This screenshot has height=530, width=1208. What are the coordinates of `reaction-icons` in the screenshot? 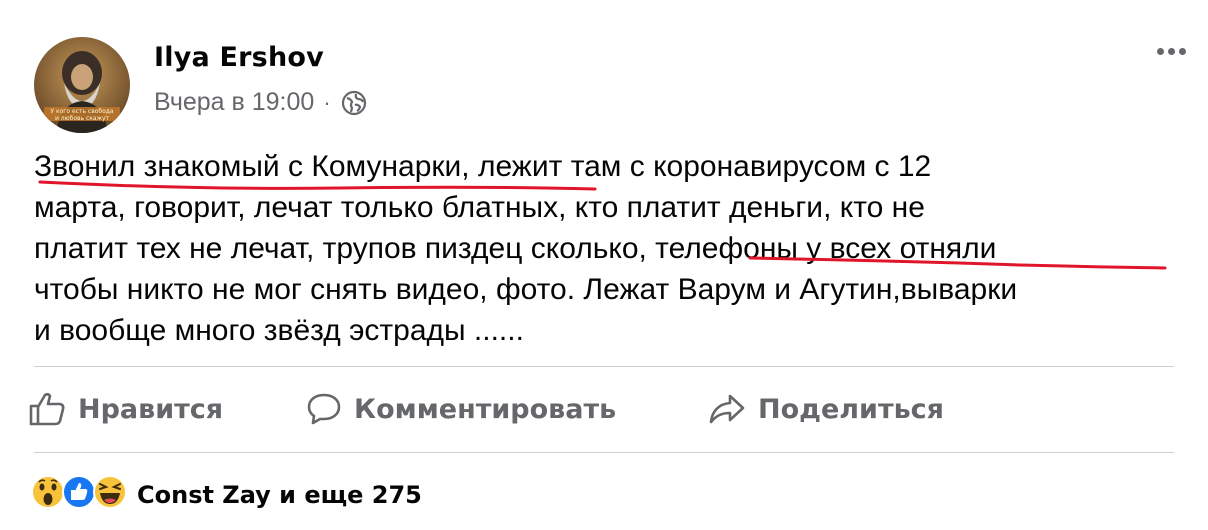 It's located at (78, 494).